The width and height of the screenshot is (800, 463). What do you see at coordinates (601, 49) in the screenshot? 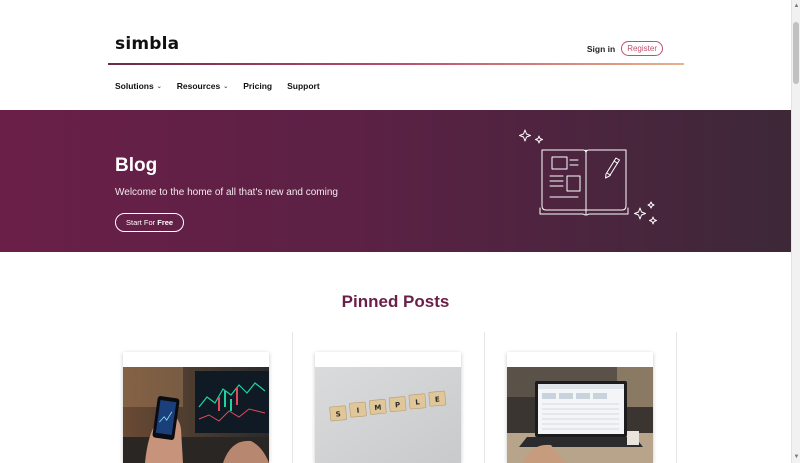
I see `sign-in-link: Sign in` at bounding box center [601, 49].